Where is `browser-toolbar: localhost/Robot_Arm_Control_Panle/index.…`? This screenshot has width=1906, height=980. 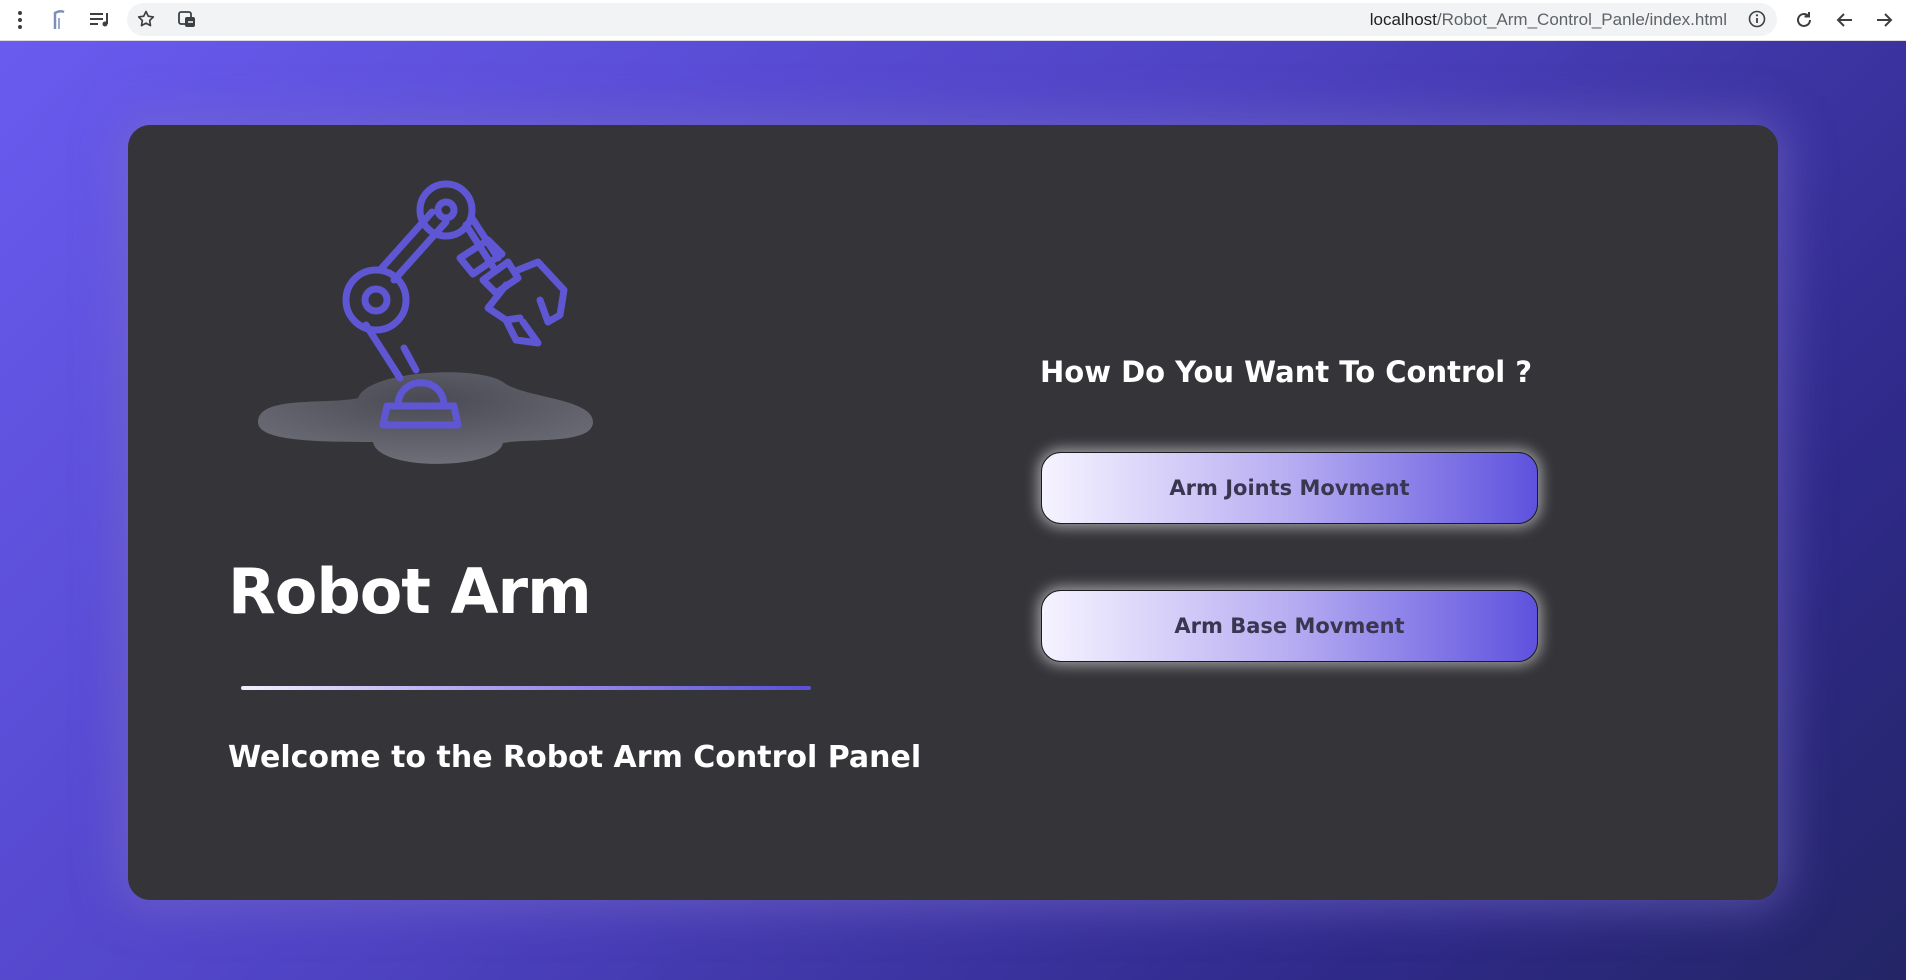 browser-toolbar: localhost/Robot_Arm_Control_Panle/index.… is located at coordinates (953, 20).